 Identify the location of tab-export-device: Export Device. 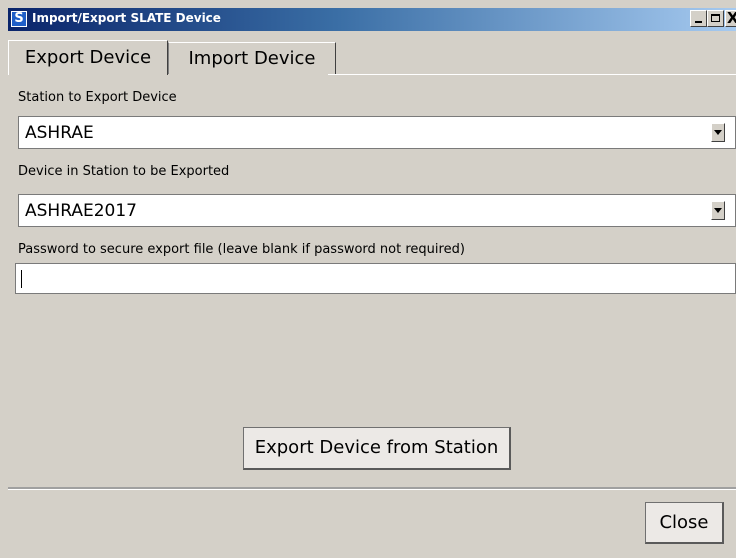
(88, 57).